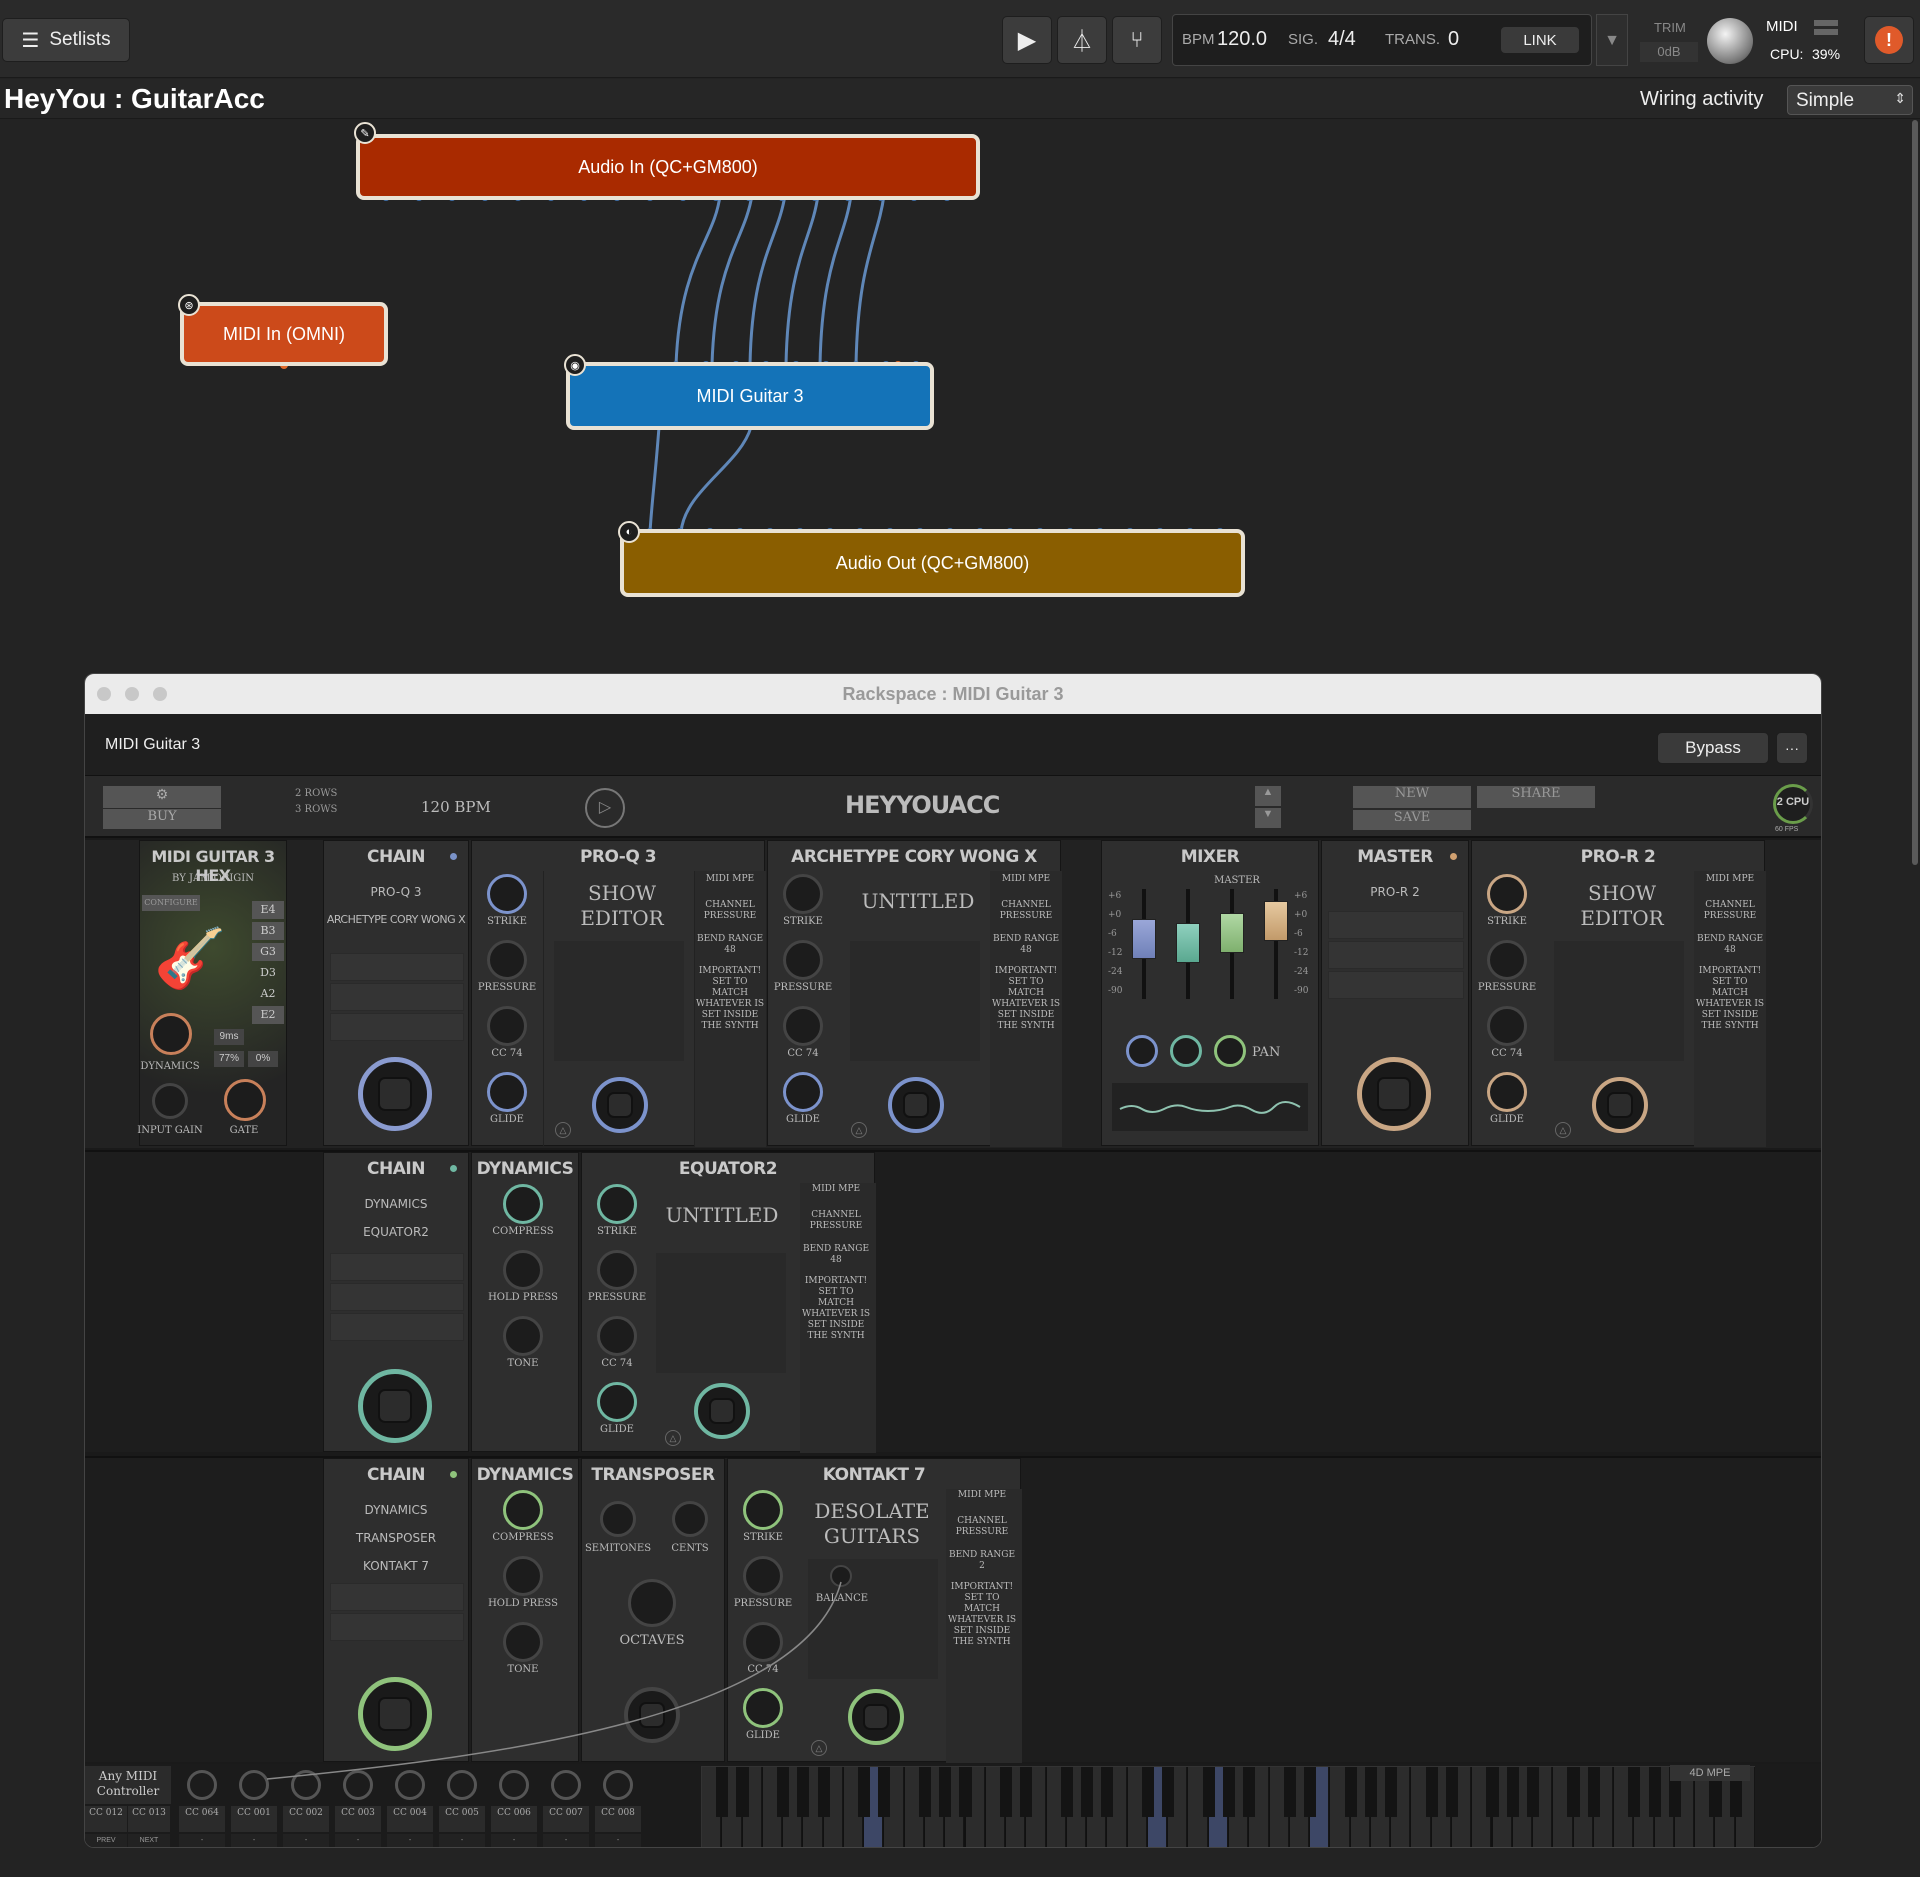  What do you see at coordinates (104, 694) in the screenshot?
I see `close-window-button` at bounding box center [104, 694].